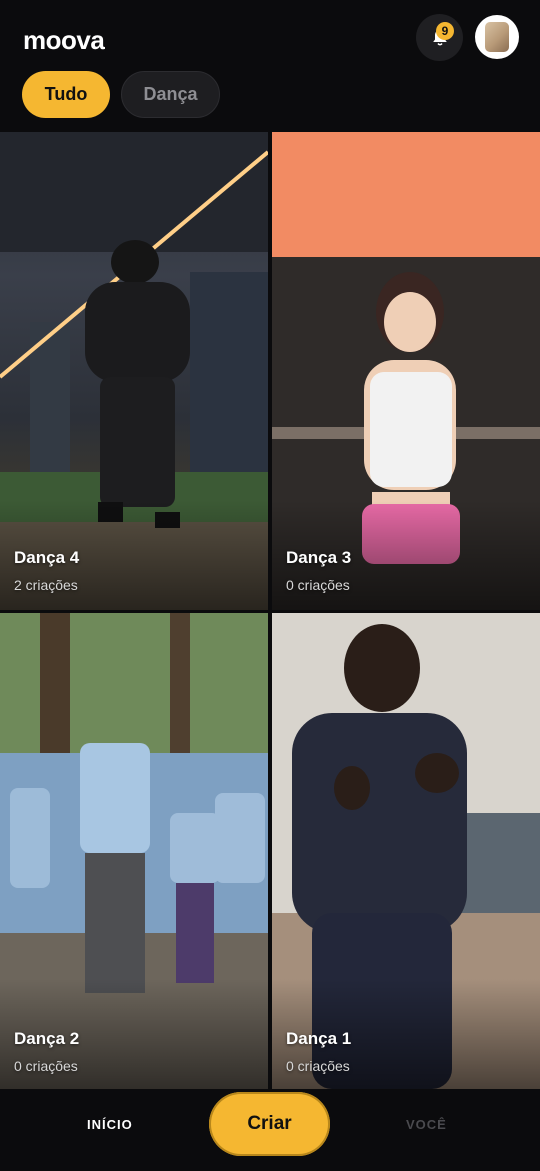 The width and height of the screenshot is (540, 1171). I want to click on avatar-image, so click(497, 37).